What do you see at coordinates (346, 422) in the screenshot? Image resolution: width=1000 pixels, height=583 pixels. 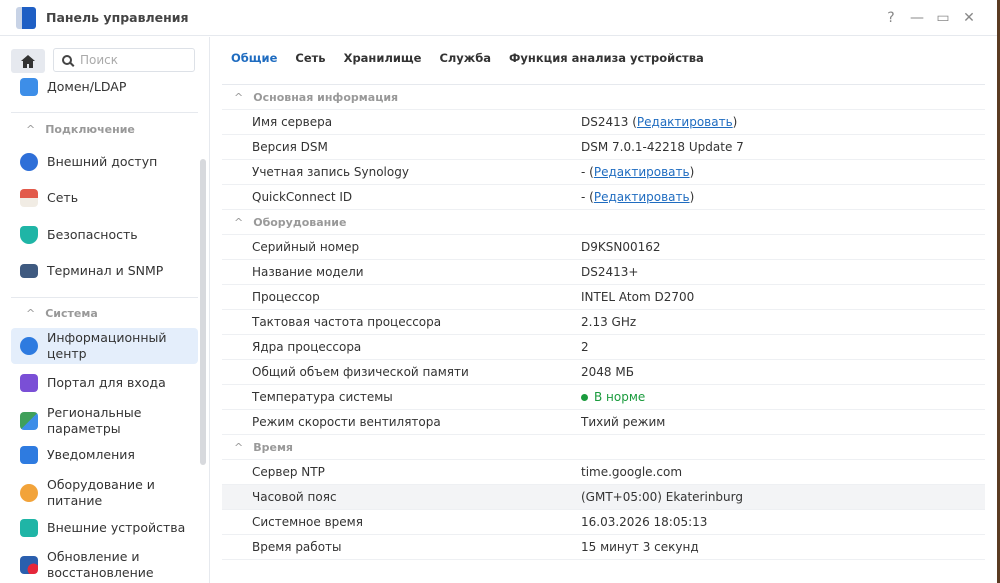 I see `row-label: Режим скорости вентилятора` at bounding box center [346, 422].